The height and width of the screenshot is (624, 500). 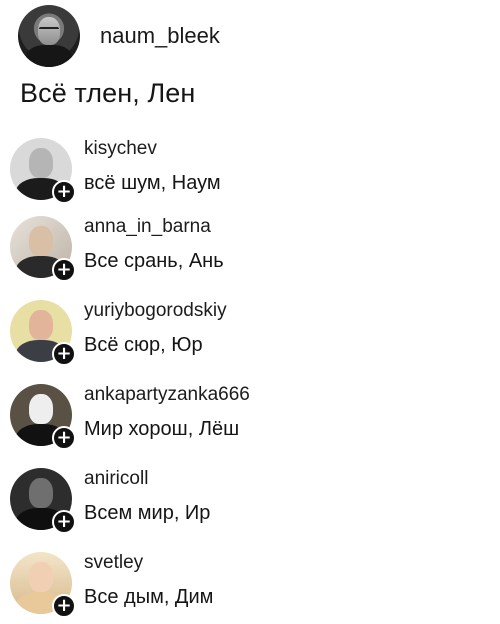 I want to click on post-header: naum_bleek, so click(x=119, y=36).